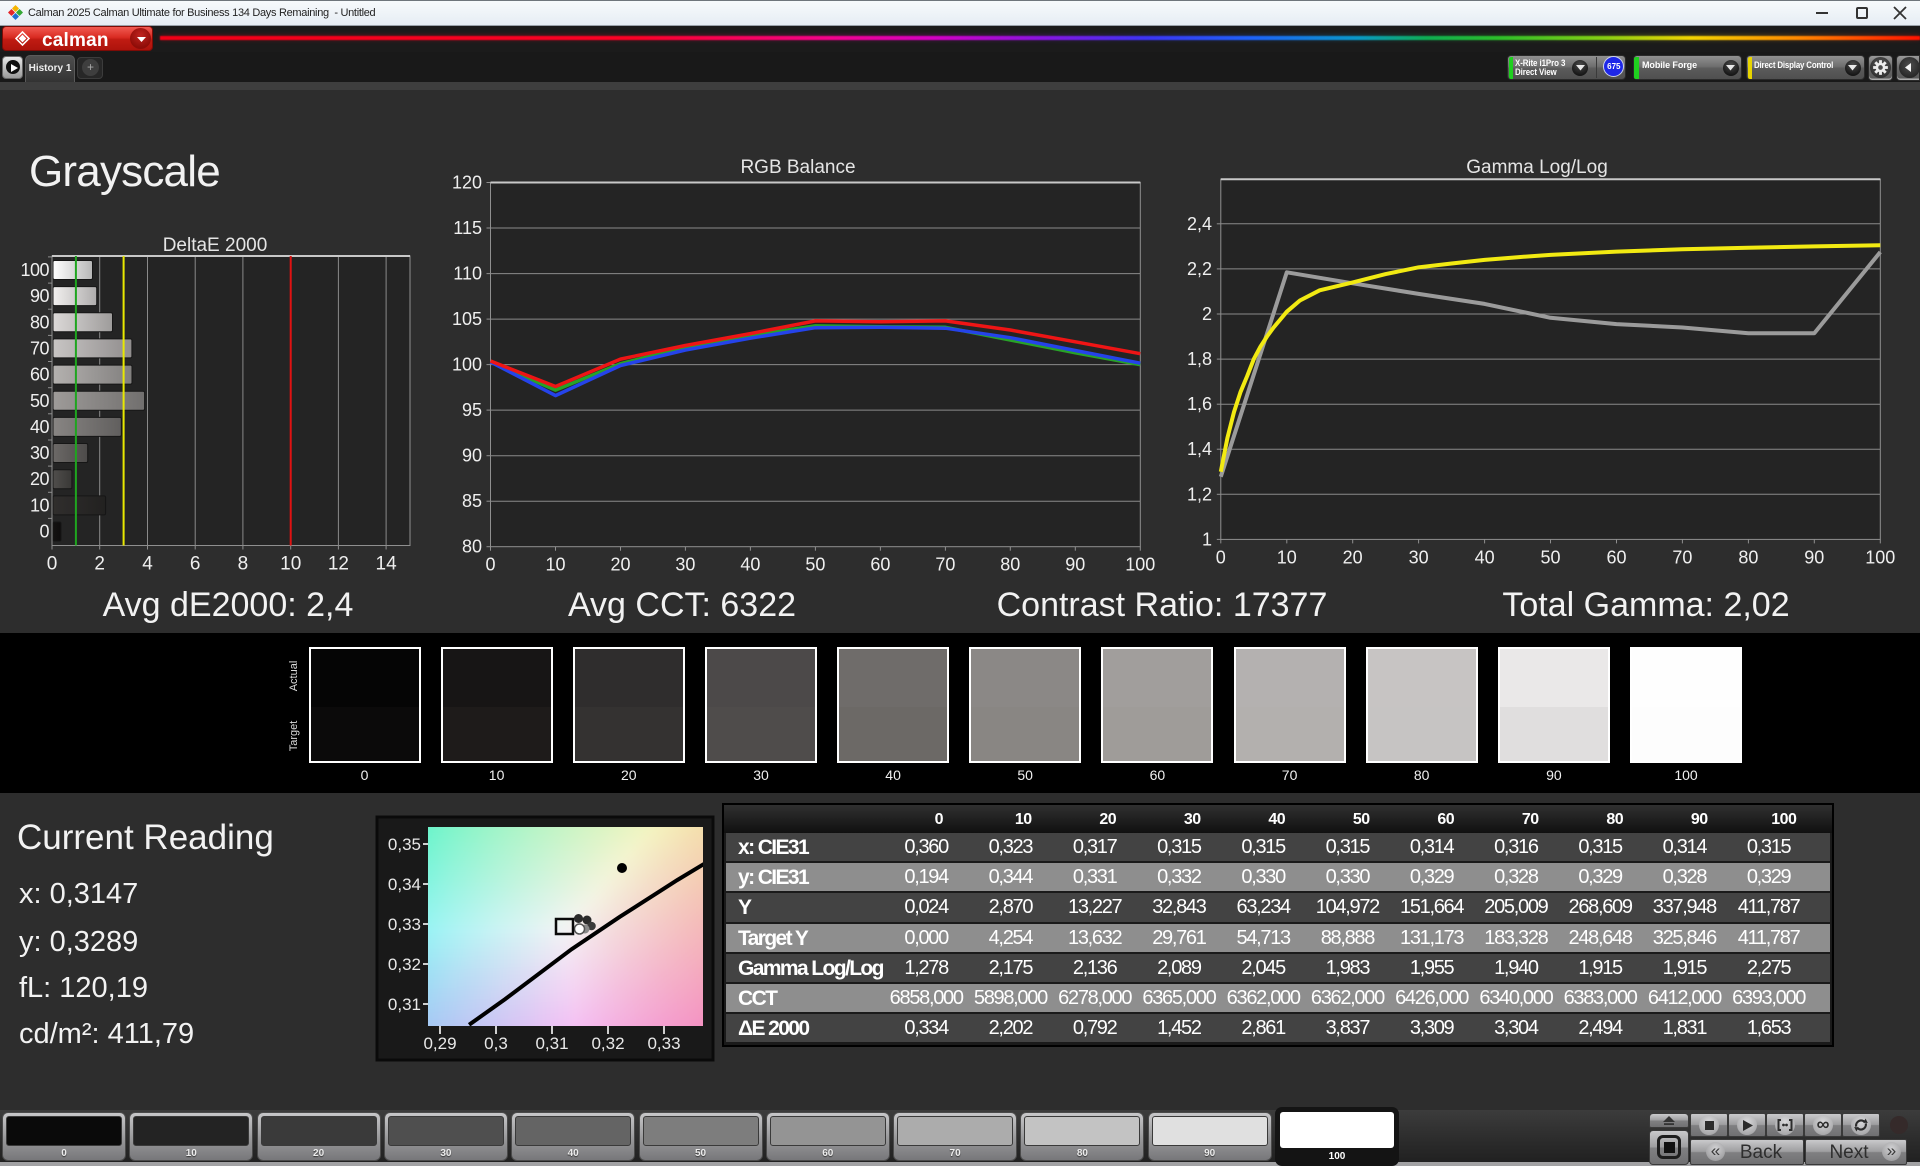 This screenshot has height=1166, width=1920. Describe the element at coordinates (467, 183) in the screenshot. I see `svg-text: 120` at that location.